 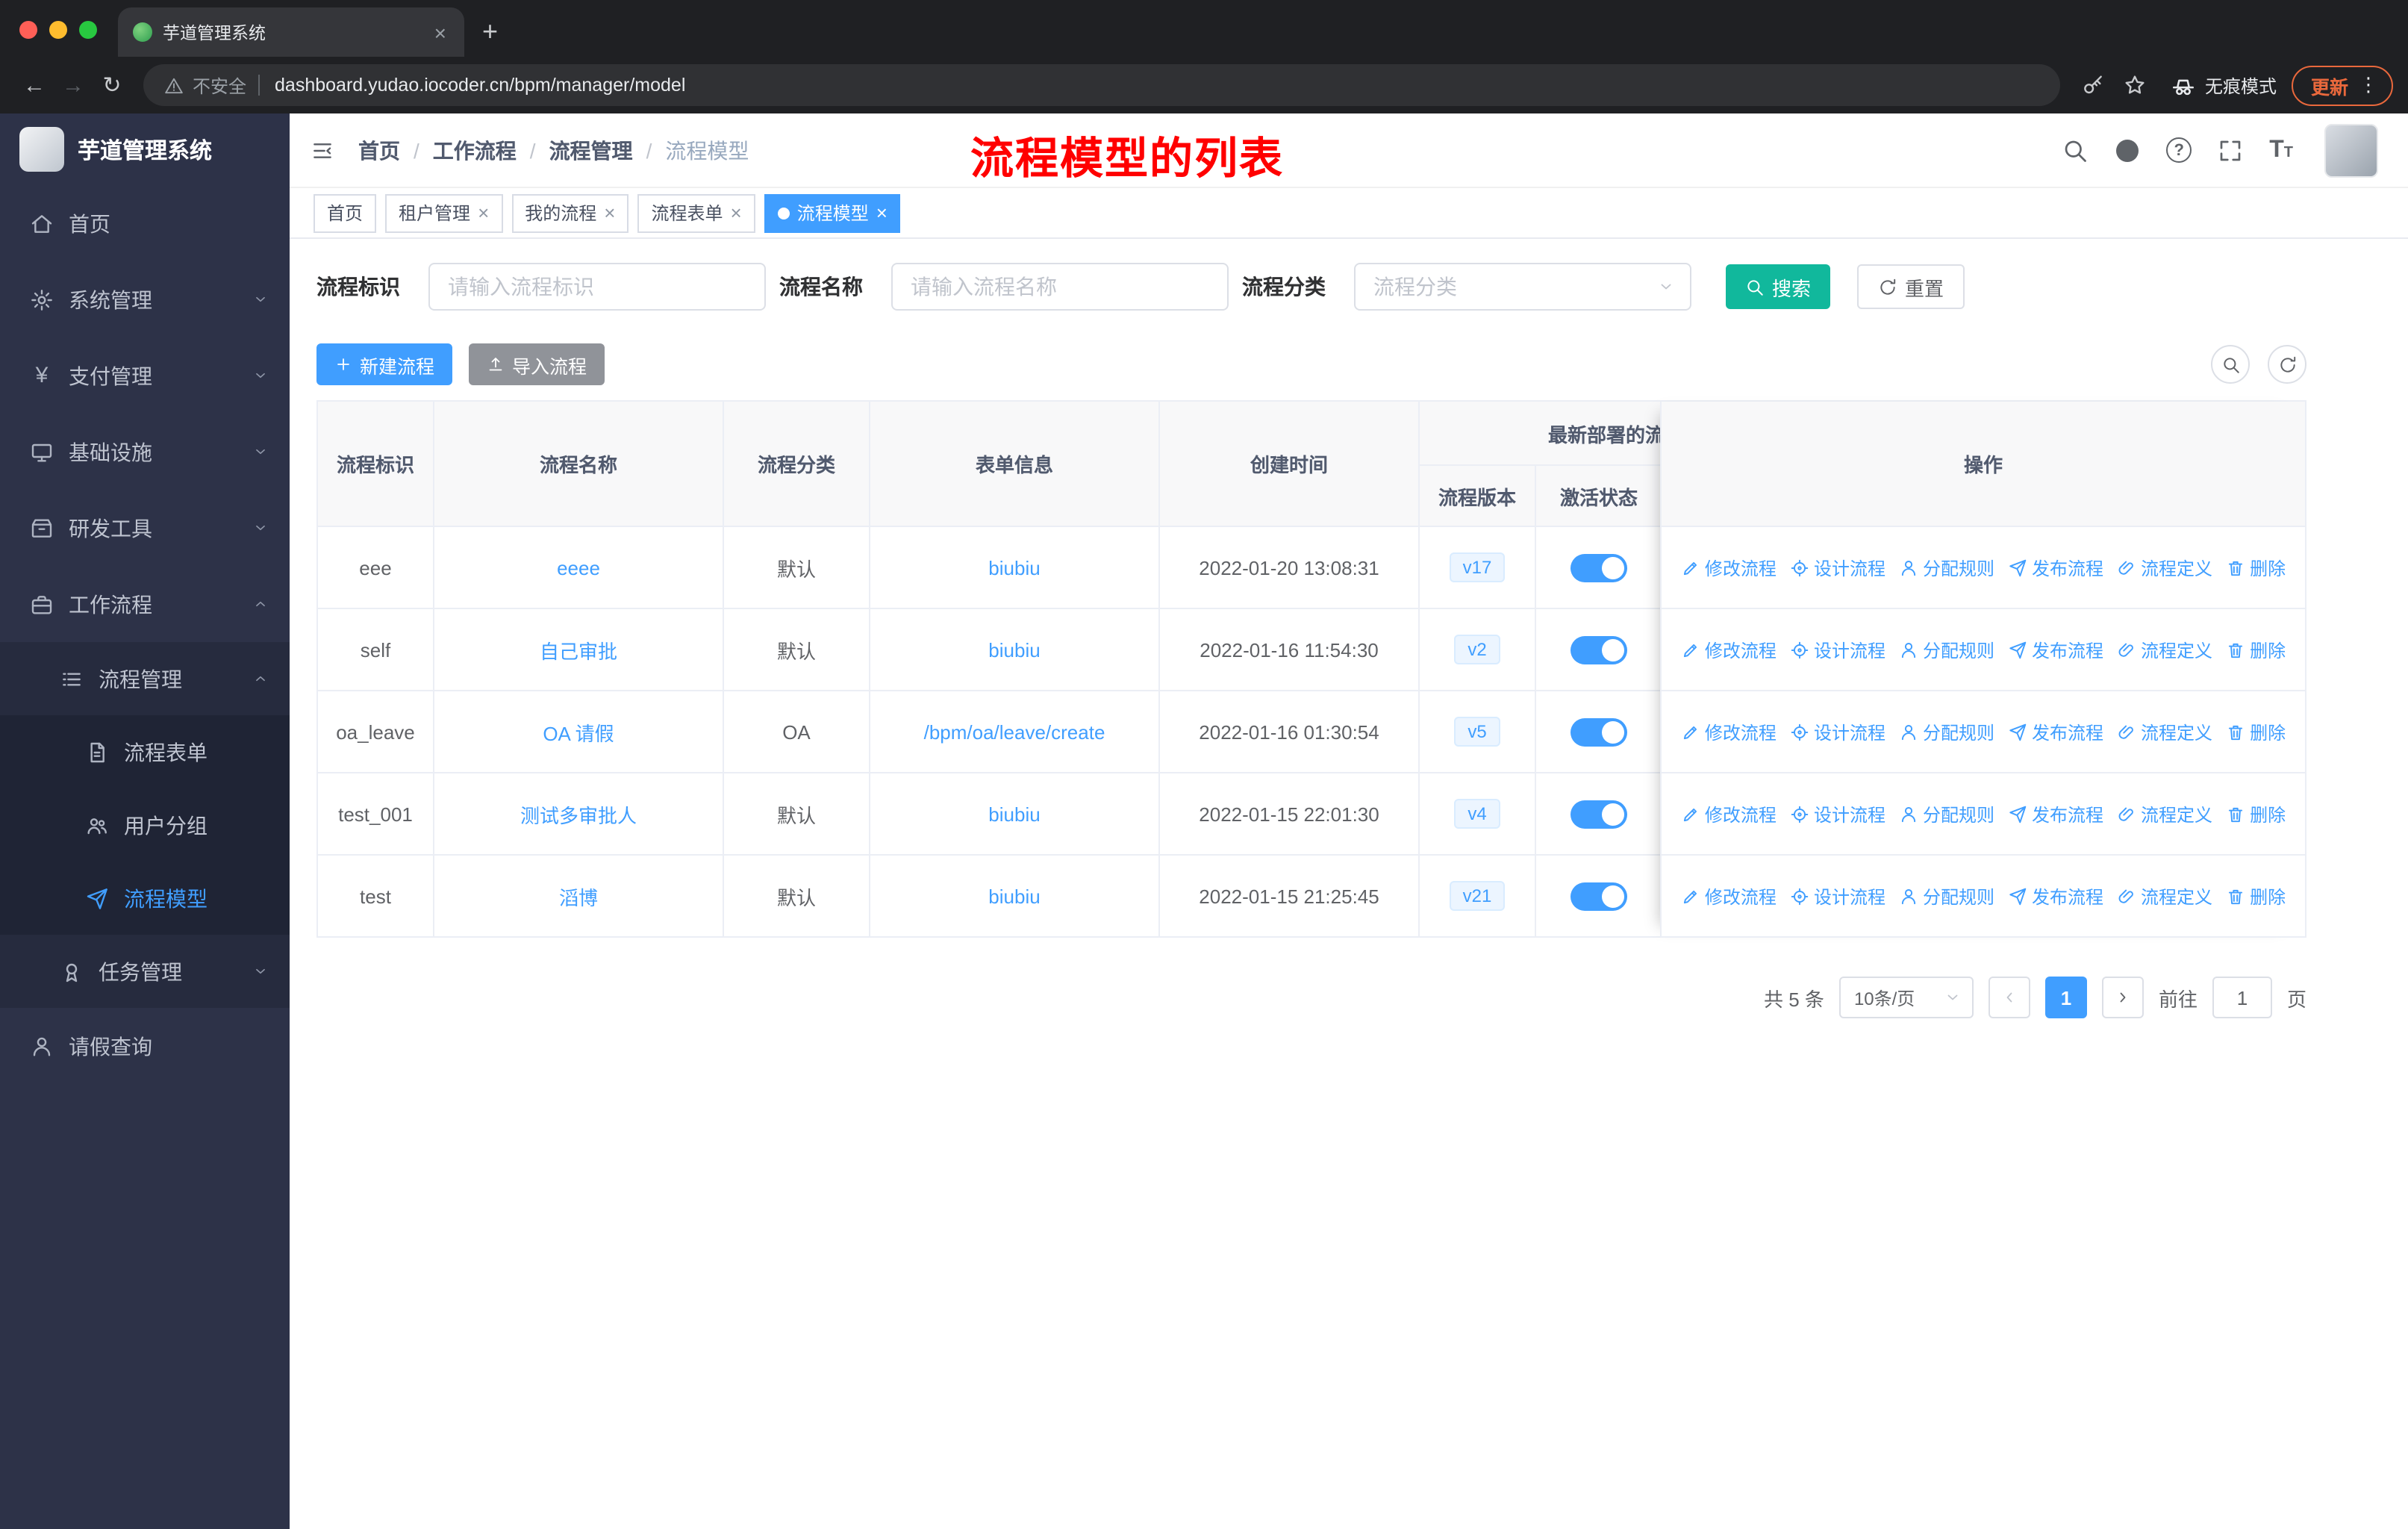 What do you see at coordinates (490, 32) in the screenshot?
I see `new-tab-button: +` at bounding box center [490, 32].